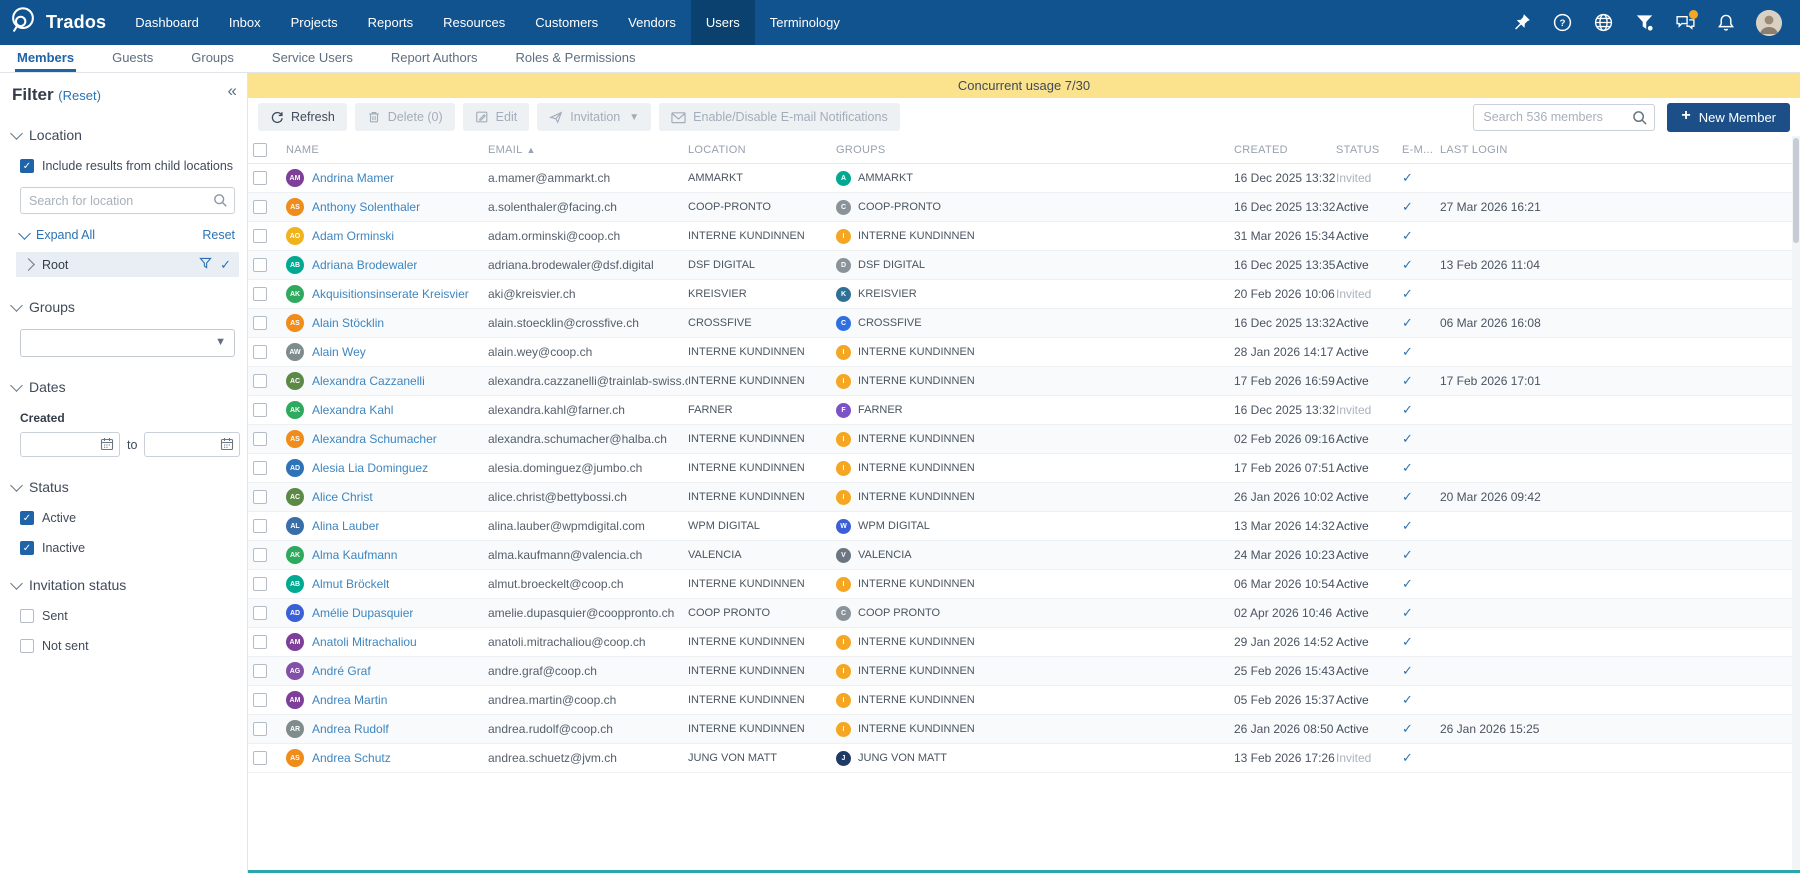  Describe the element at coordinates (779, 117) in the screenshot. I see `email-notifications-button: Enable/Disable E-mail Notifications` at that location.